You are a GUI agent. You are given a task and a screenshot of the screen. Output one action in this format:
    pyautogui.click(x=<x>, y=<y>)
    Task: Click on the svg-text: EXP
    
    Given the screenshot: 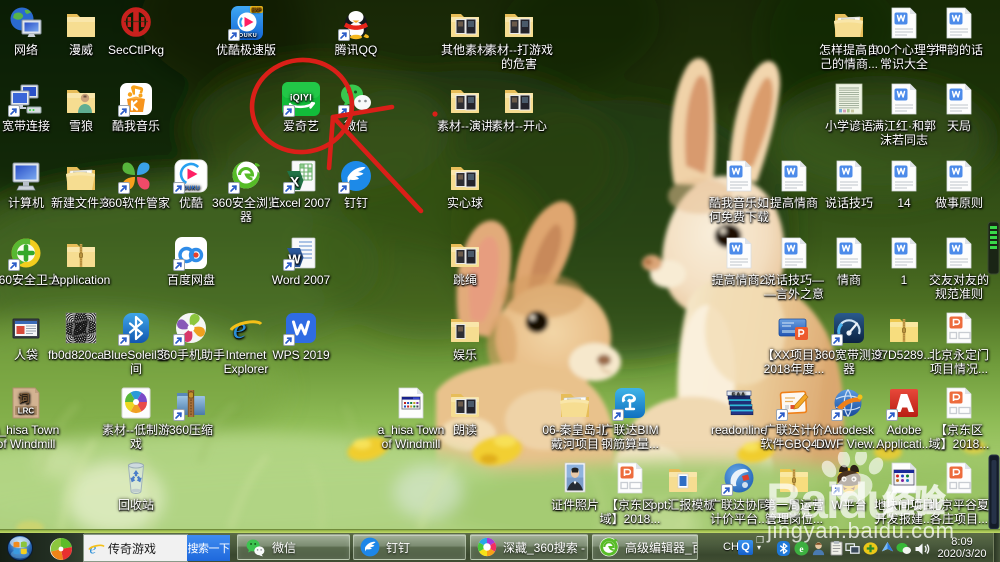 What is the action you would take?
    pyautogui.click(x=256, y=10)
    